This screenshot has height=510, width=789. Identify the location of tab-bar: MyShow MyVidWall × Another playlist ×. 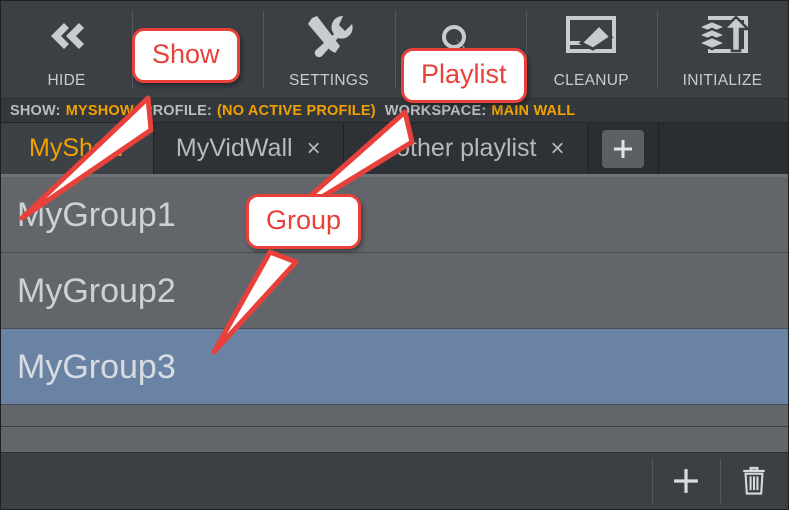
(394, 150).